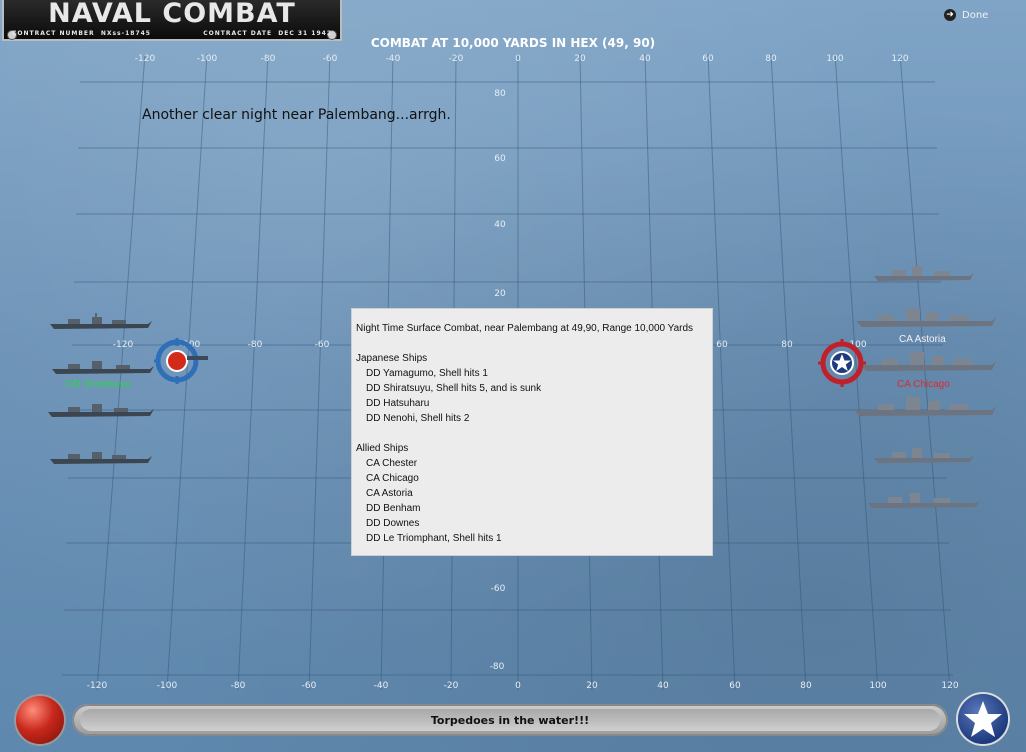  I want to click on y-tick-label: -60, so click(498, 589).